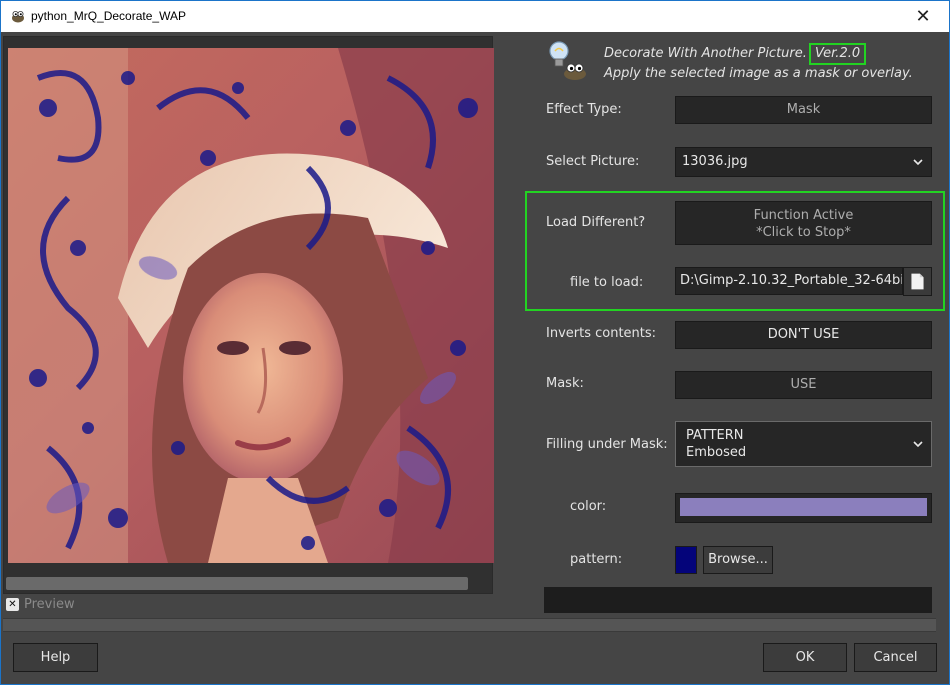 This screenshot has width=950, height=685. I want to click on load-different-button: Function Active *Click to Stop*, so click(803, 223).